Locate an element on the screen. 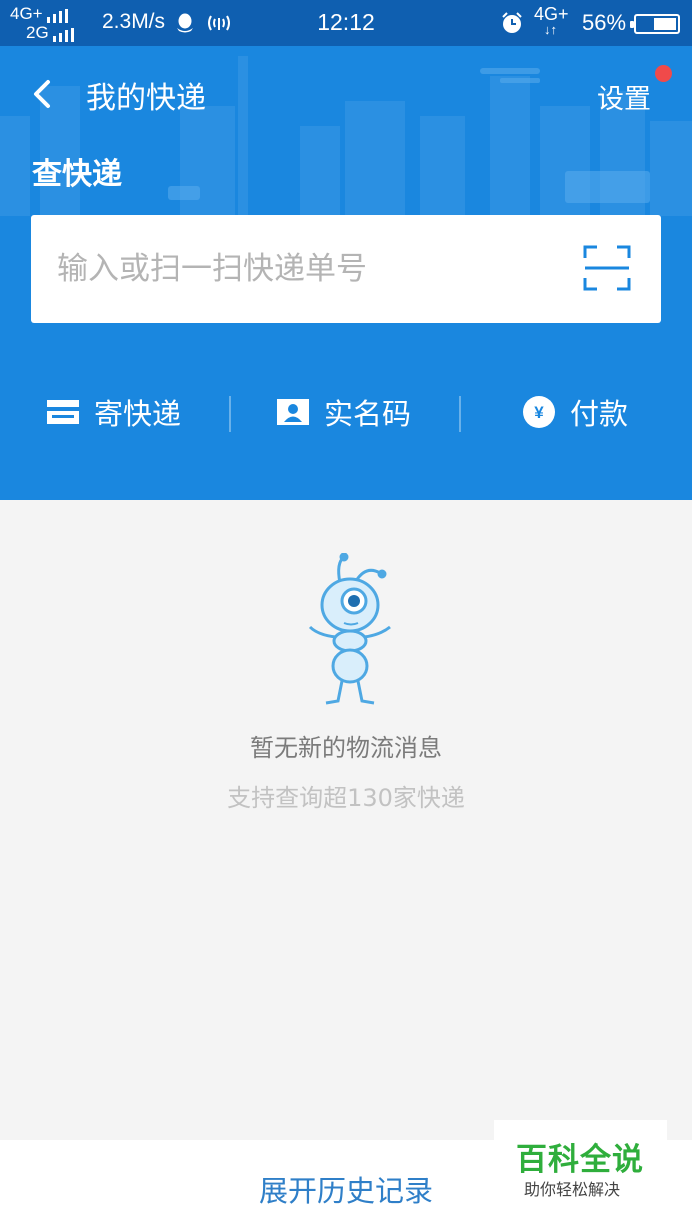 This screenshot has height=1230, width=692. card-icon is located at coordinates (63, 412).